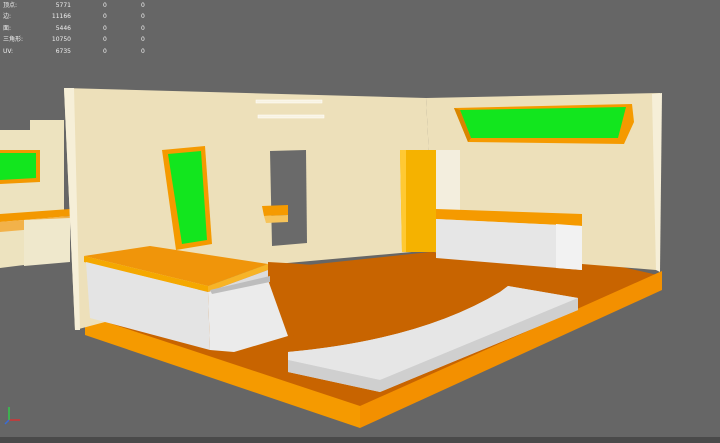  What do you see at coordinates (63, 51) in the screenshot?
I see `hud-value: 6735` at bounding box center [63, 51].